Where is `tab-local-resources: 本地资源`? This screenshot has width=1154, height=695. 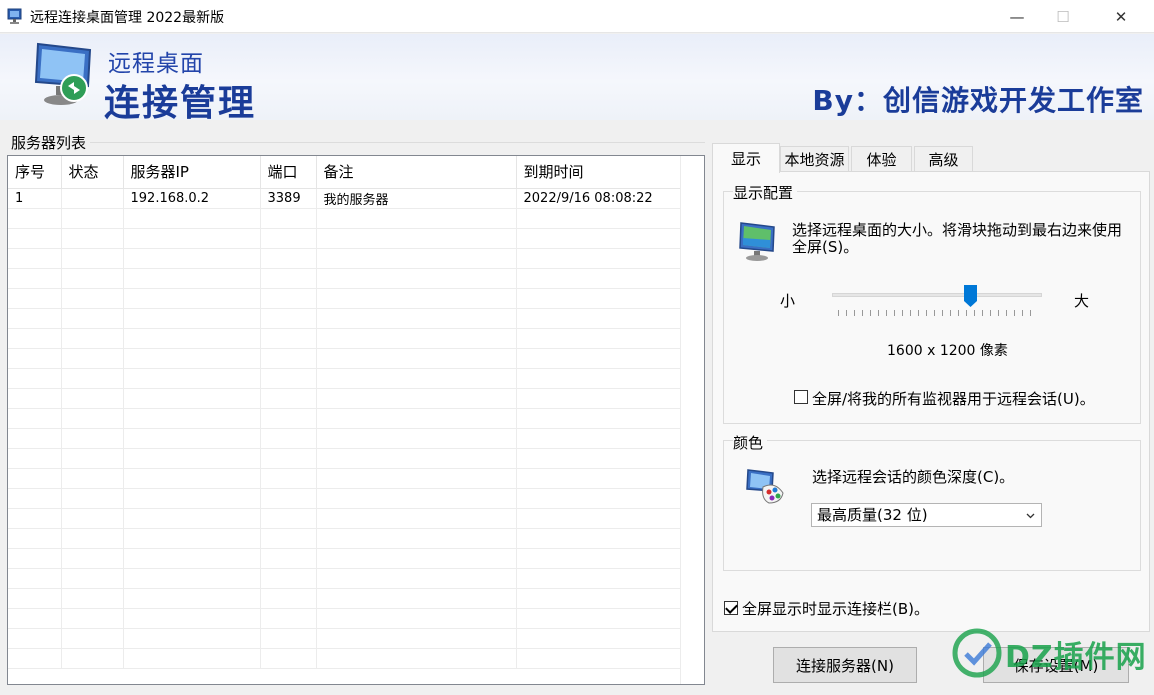
tab-local-resources: 本地资源 is located at coordinates (814, 159).